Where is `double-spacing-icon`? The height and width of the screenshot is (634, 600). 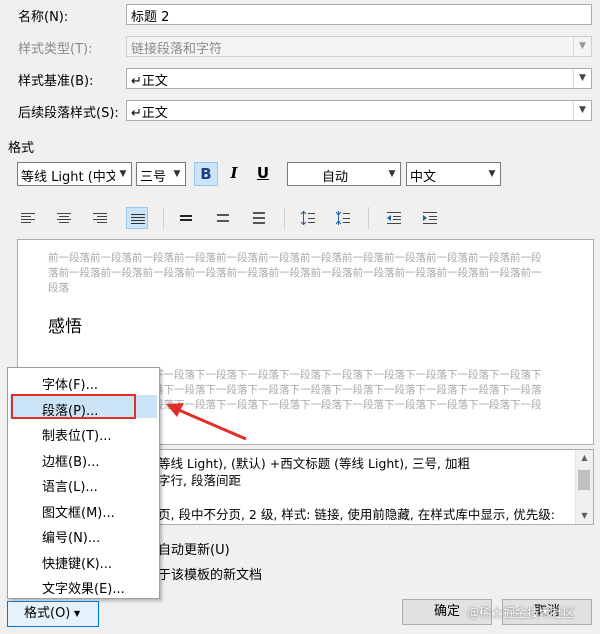
double-spacing-icon is located at coordinates (259, 218).